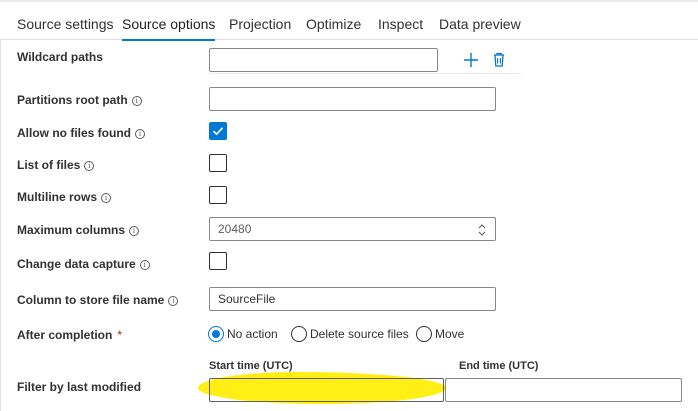 The image size is (698, 411). What do you see at coordinates (471, 60) in the screenshot?
I see `plus-icon` at bounding box center [471, 60].